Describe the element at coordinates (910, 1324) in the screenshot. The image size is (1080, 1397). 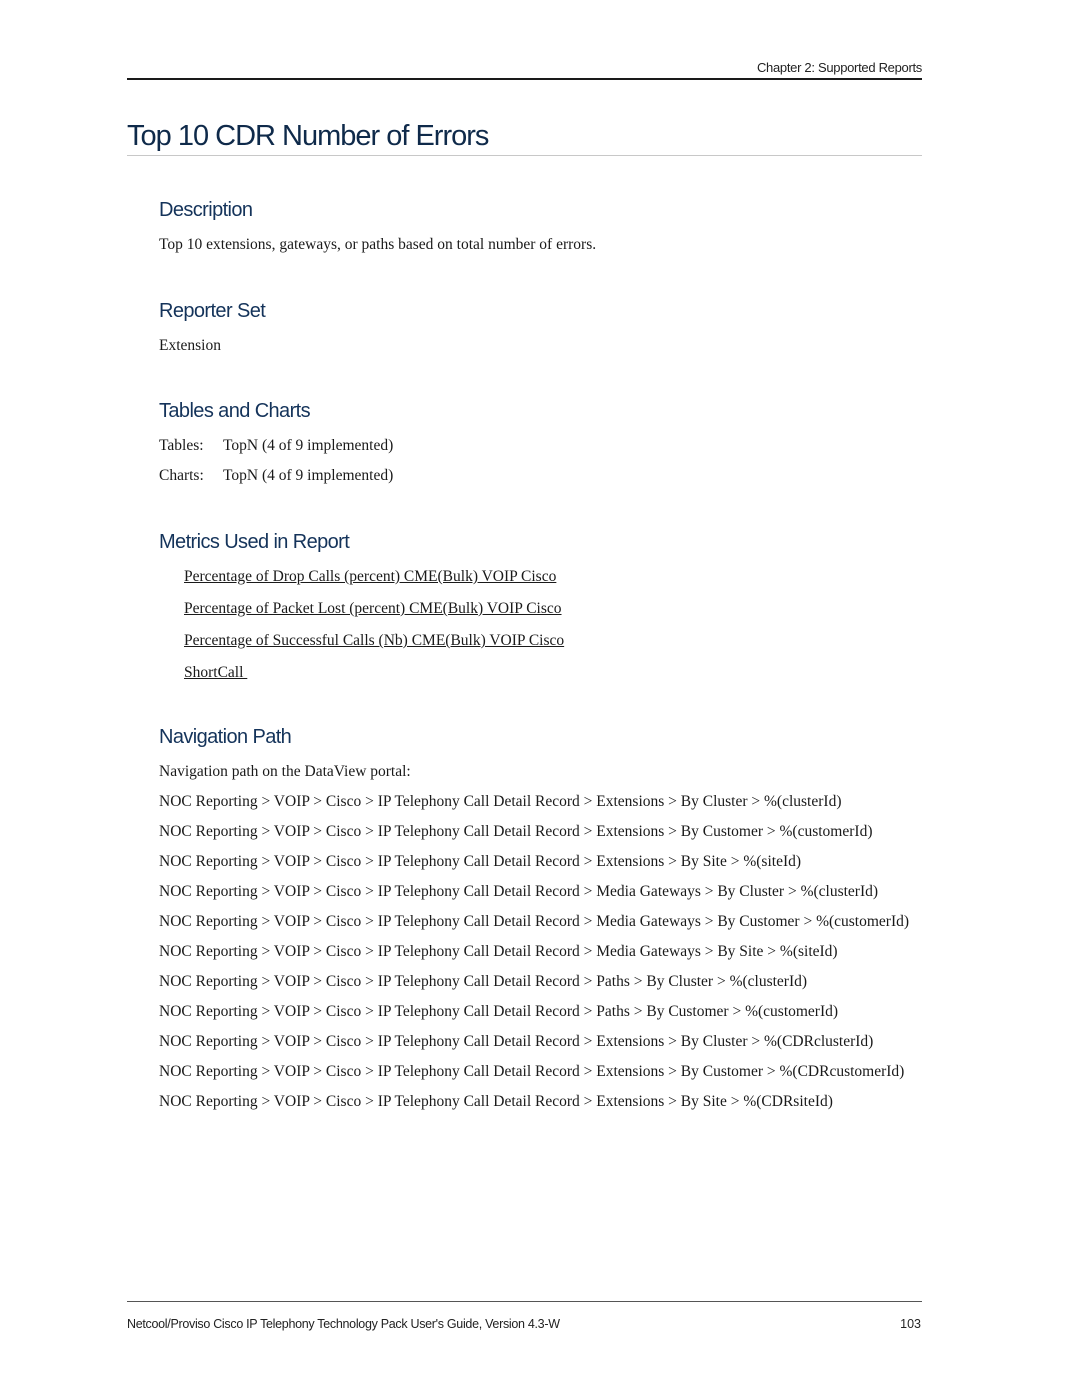
I see `page-number: 103` at that location.